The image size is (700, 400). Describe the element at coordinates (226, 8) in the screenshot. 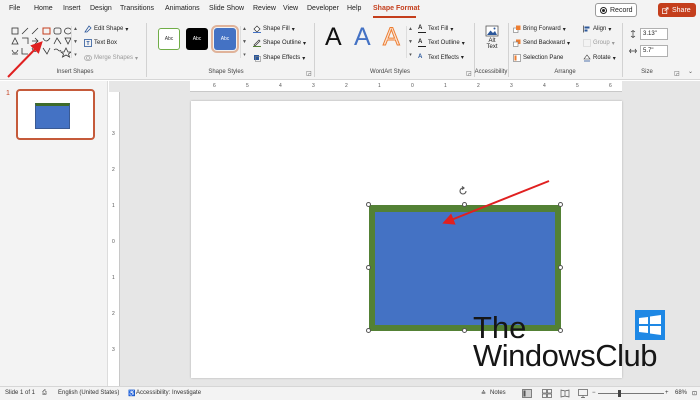

I see `tab-slide-show: Slide Show` at that location.